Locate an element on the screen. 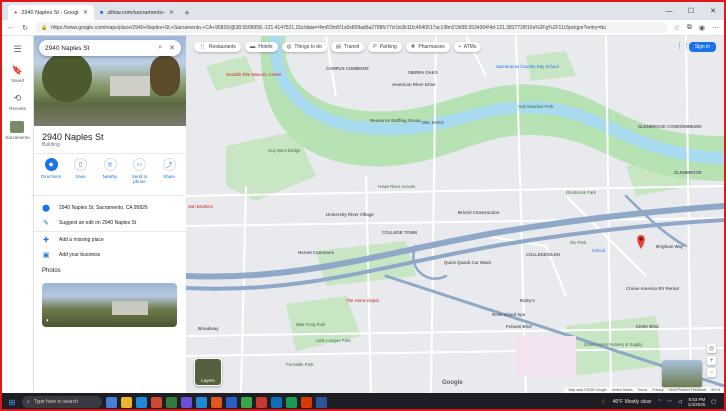 The width and height of the screenshot is (726, 411). chip-transit: ▤ Transit is located at coordinates (347, 47).